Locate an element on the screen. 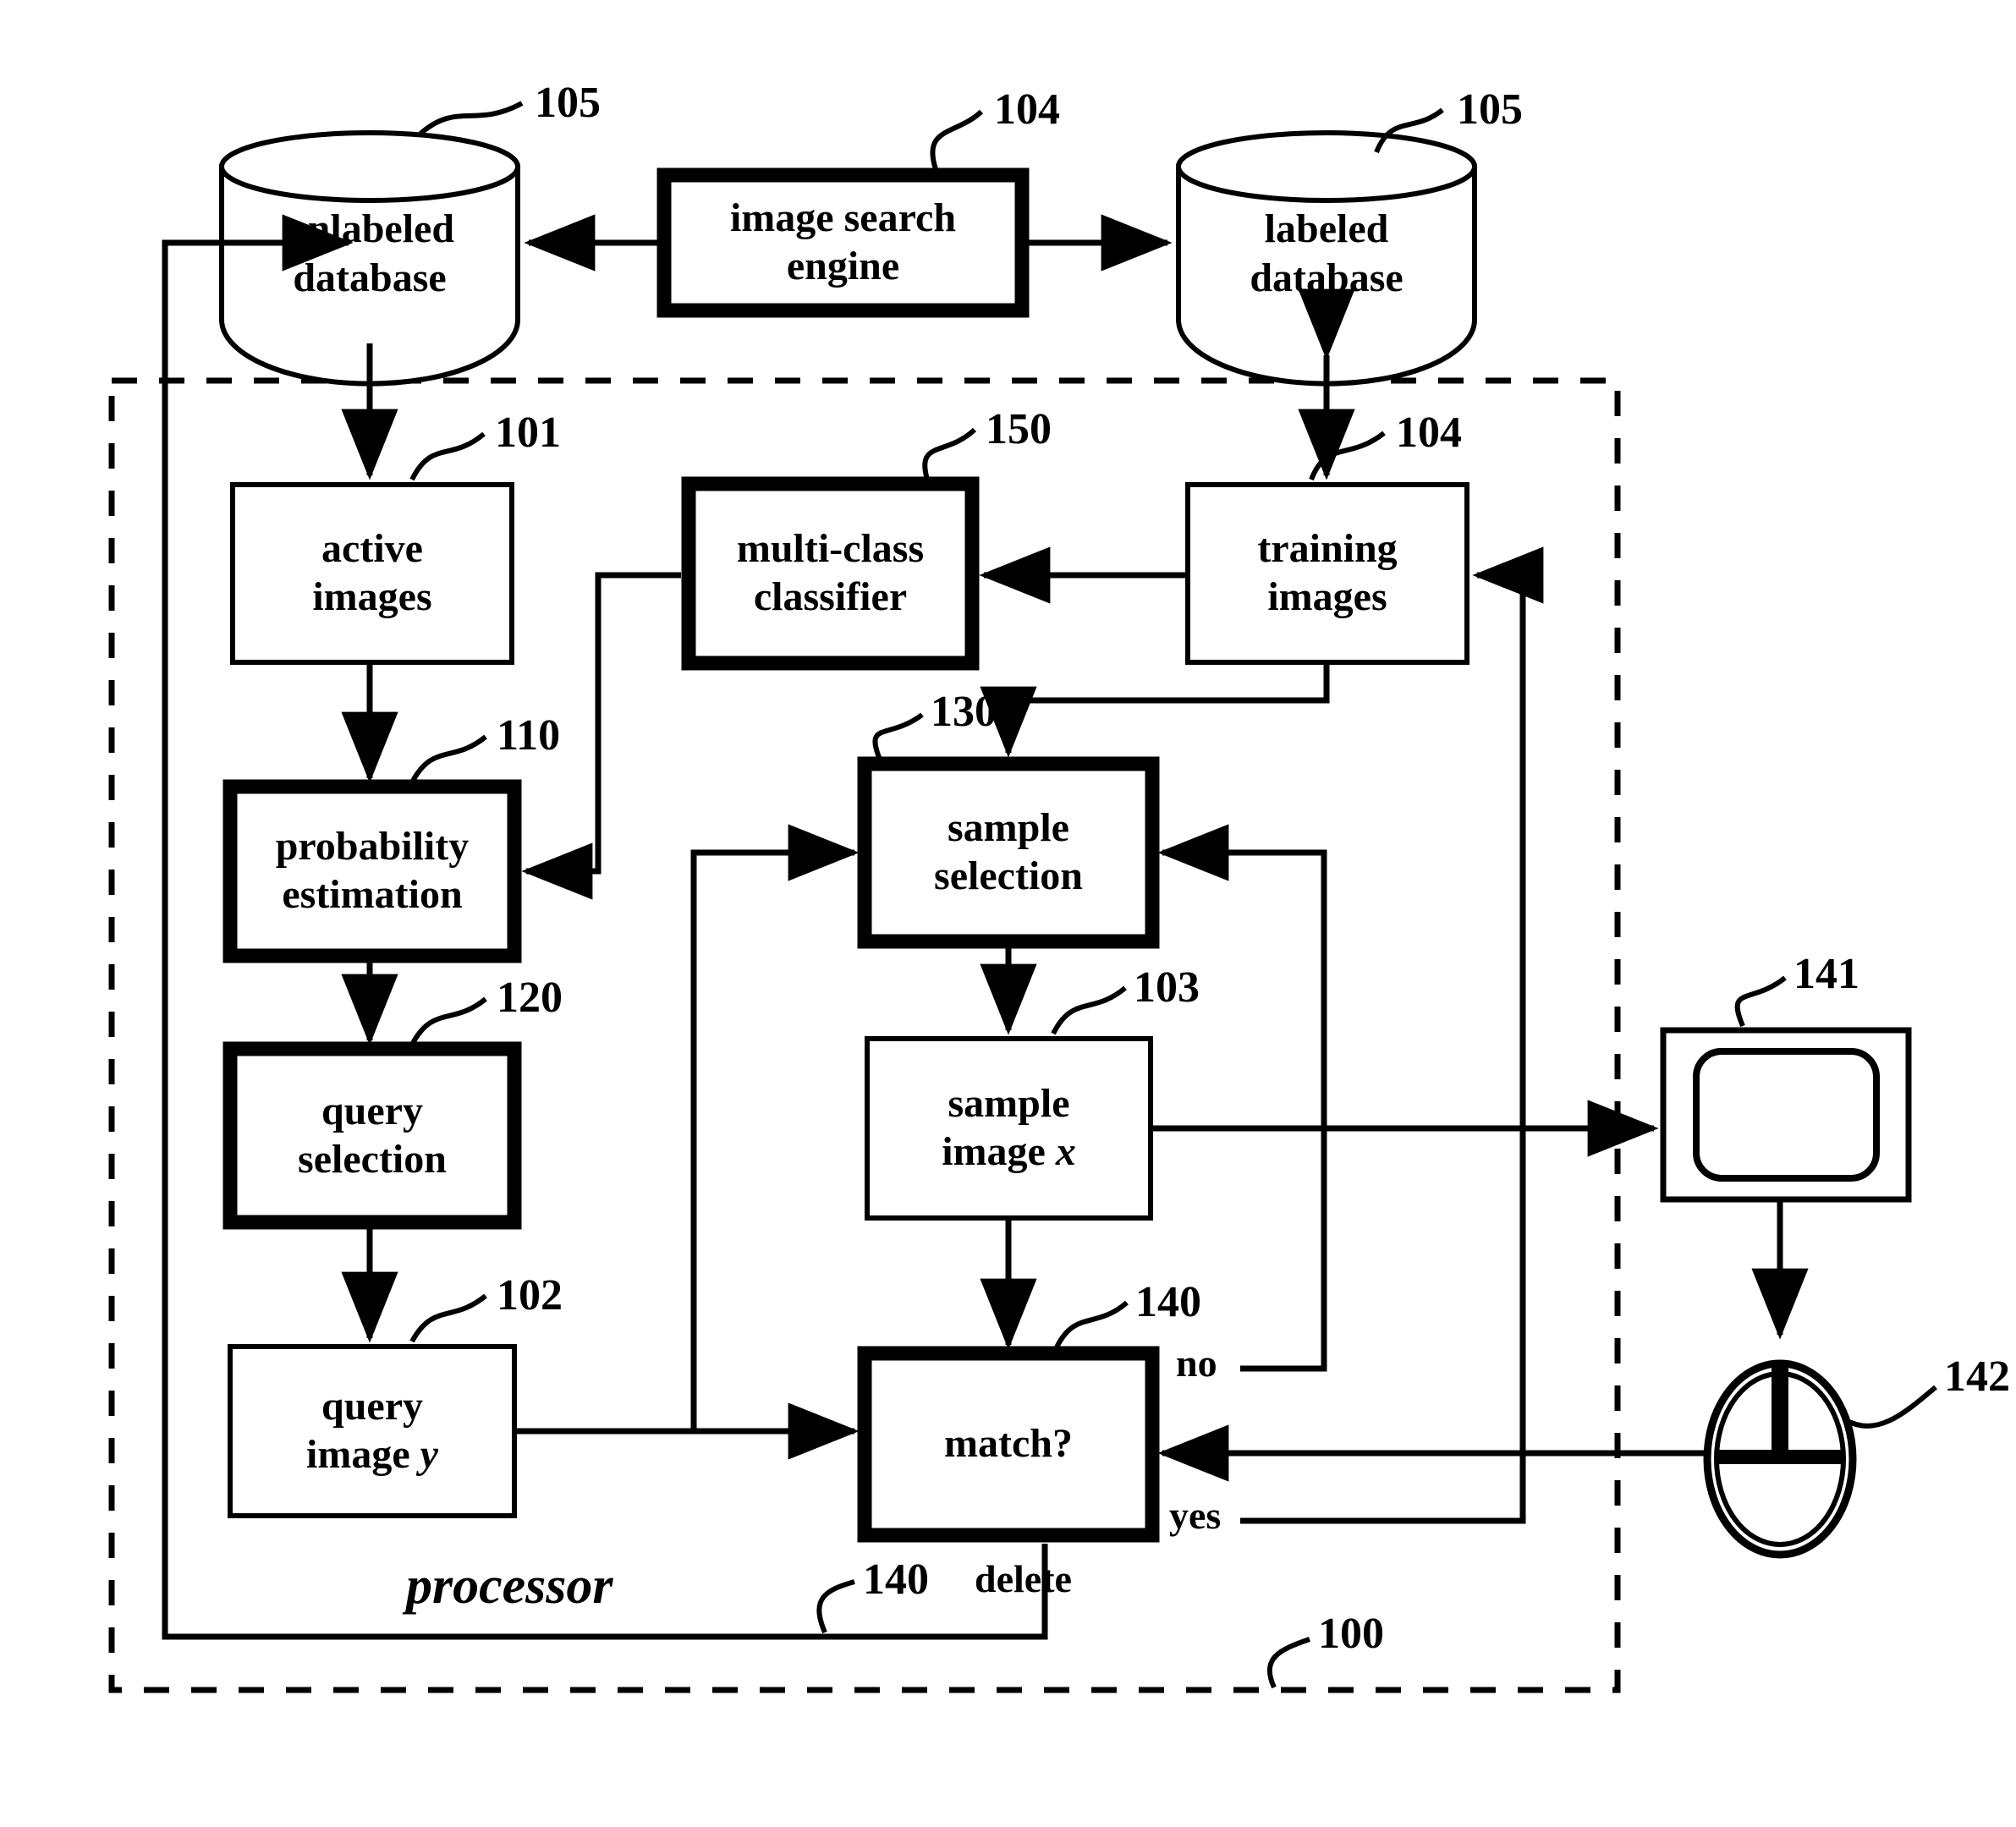  refnum-delete-140: 140 is located at coordinates (896, 1580).